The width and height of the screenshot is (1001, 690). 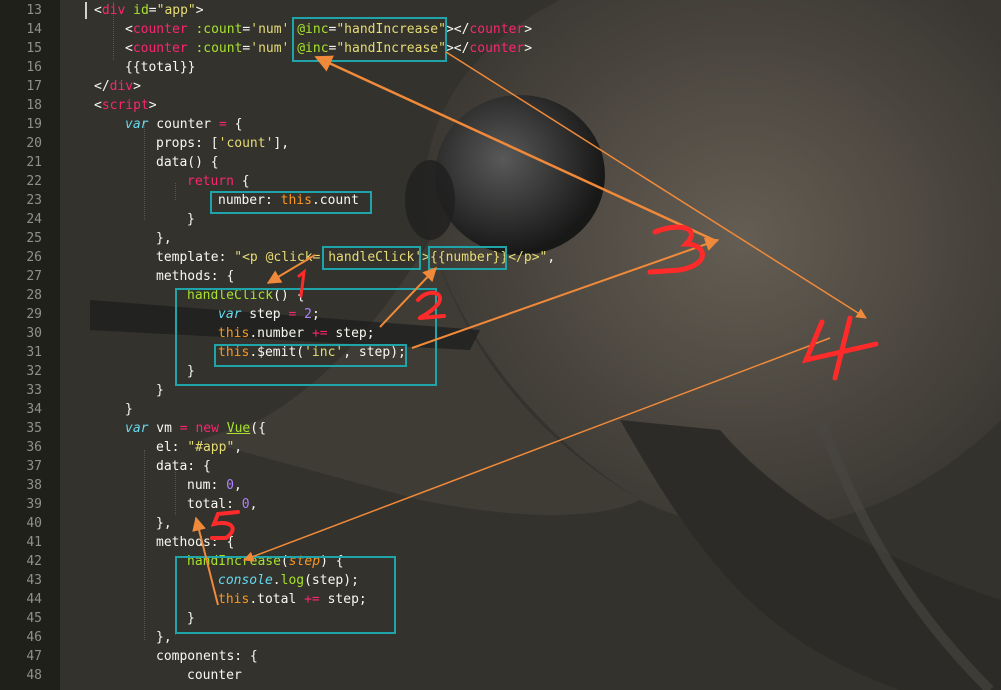 I want to click on code-token: template:, so click(x=195, y=257).